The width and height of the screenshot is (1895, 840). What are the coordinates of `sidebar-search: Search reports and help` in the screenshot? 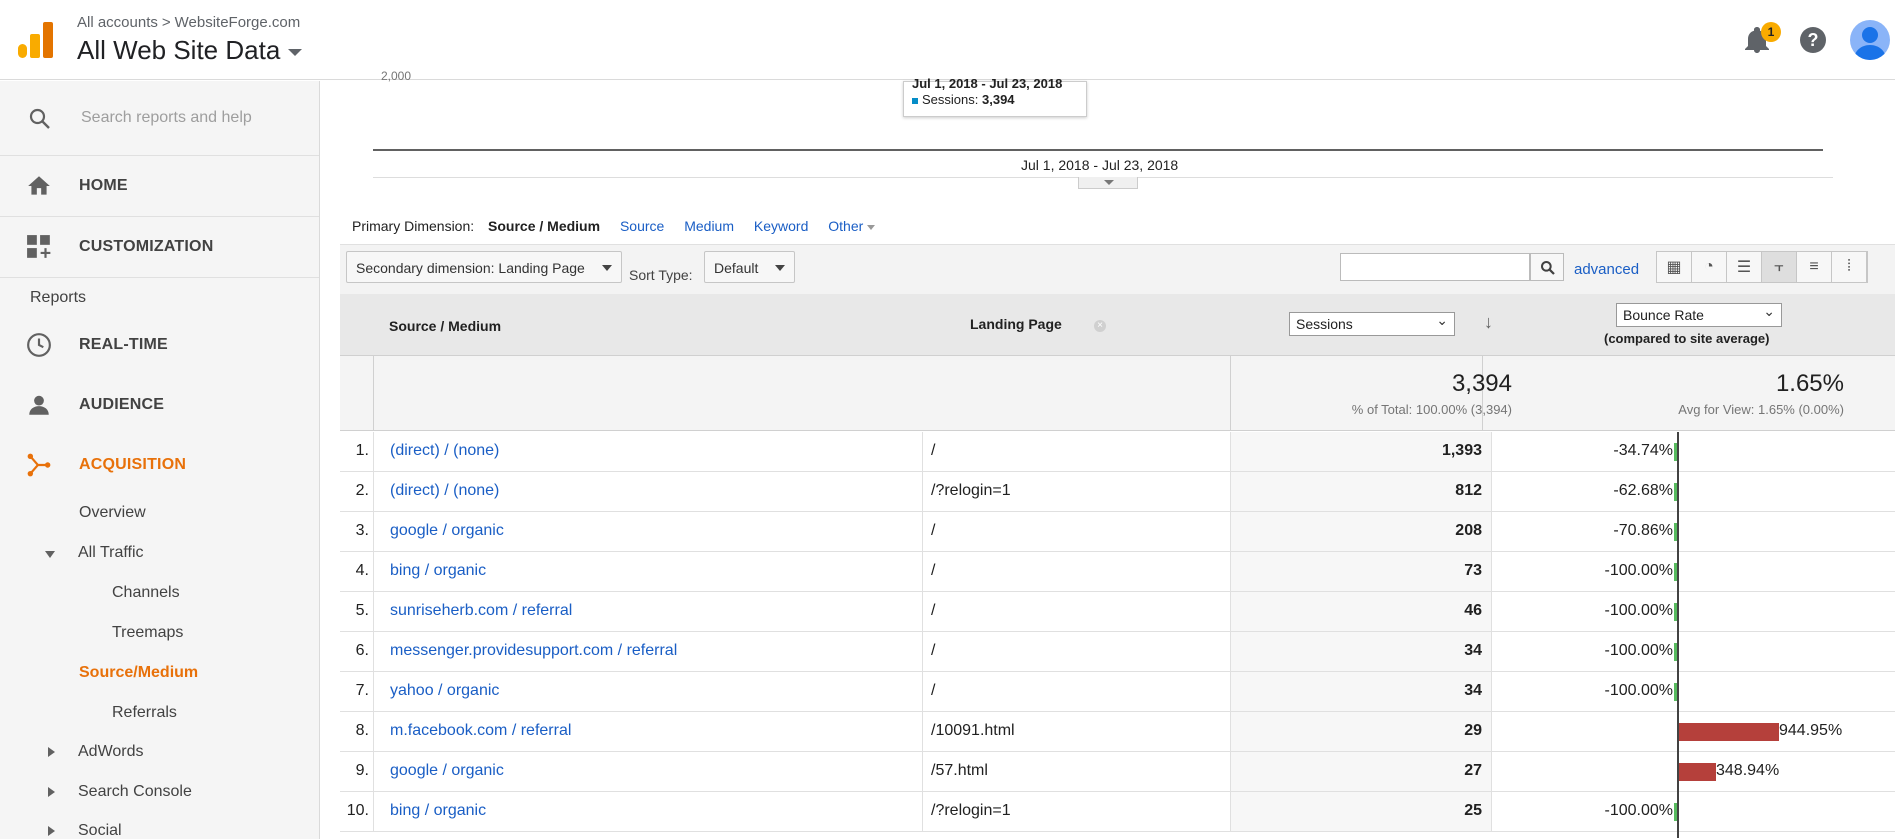 It's located at (159, 118).